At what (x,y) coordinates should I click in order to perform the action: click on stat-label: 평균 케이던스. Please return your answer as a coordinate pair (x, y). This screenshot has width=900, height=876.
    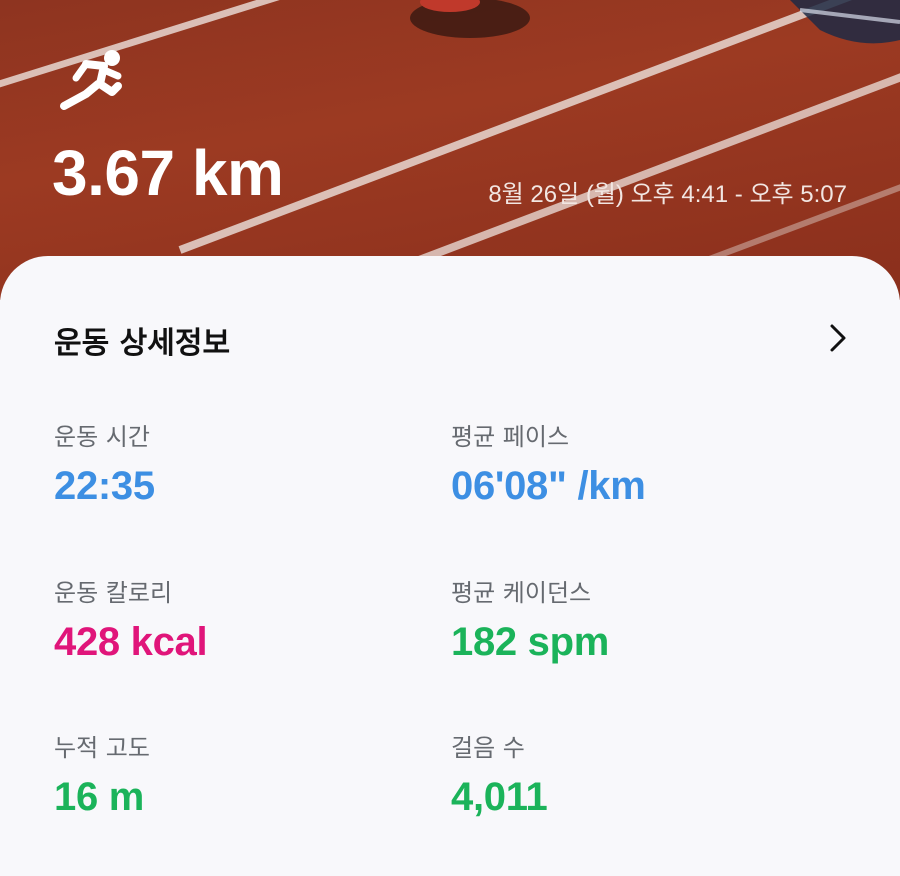
    Looking at the image, I should click on (521, 593).